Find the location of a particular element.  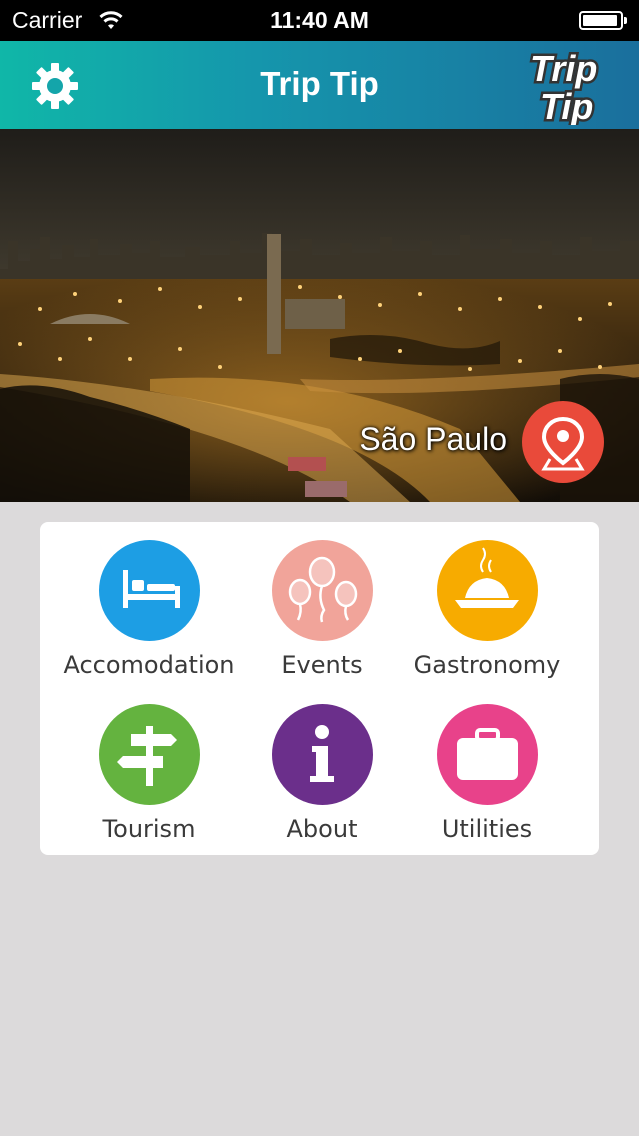

city-name: São Paulo is located at coordinates (433, 439).